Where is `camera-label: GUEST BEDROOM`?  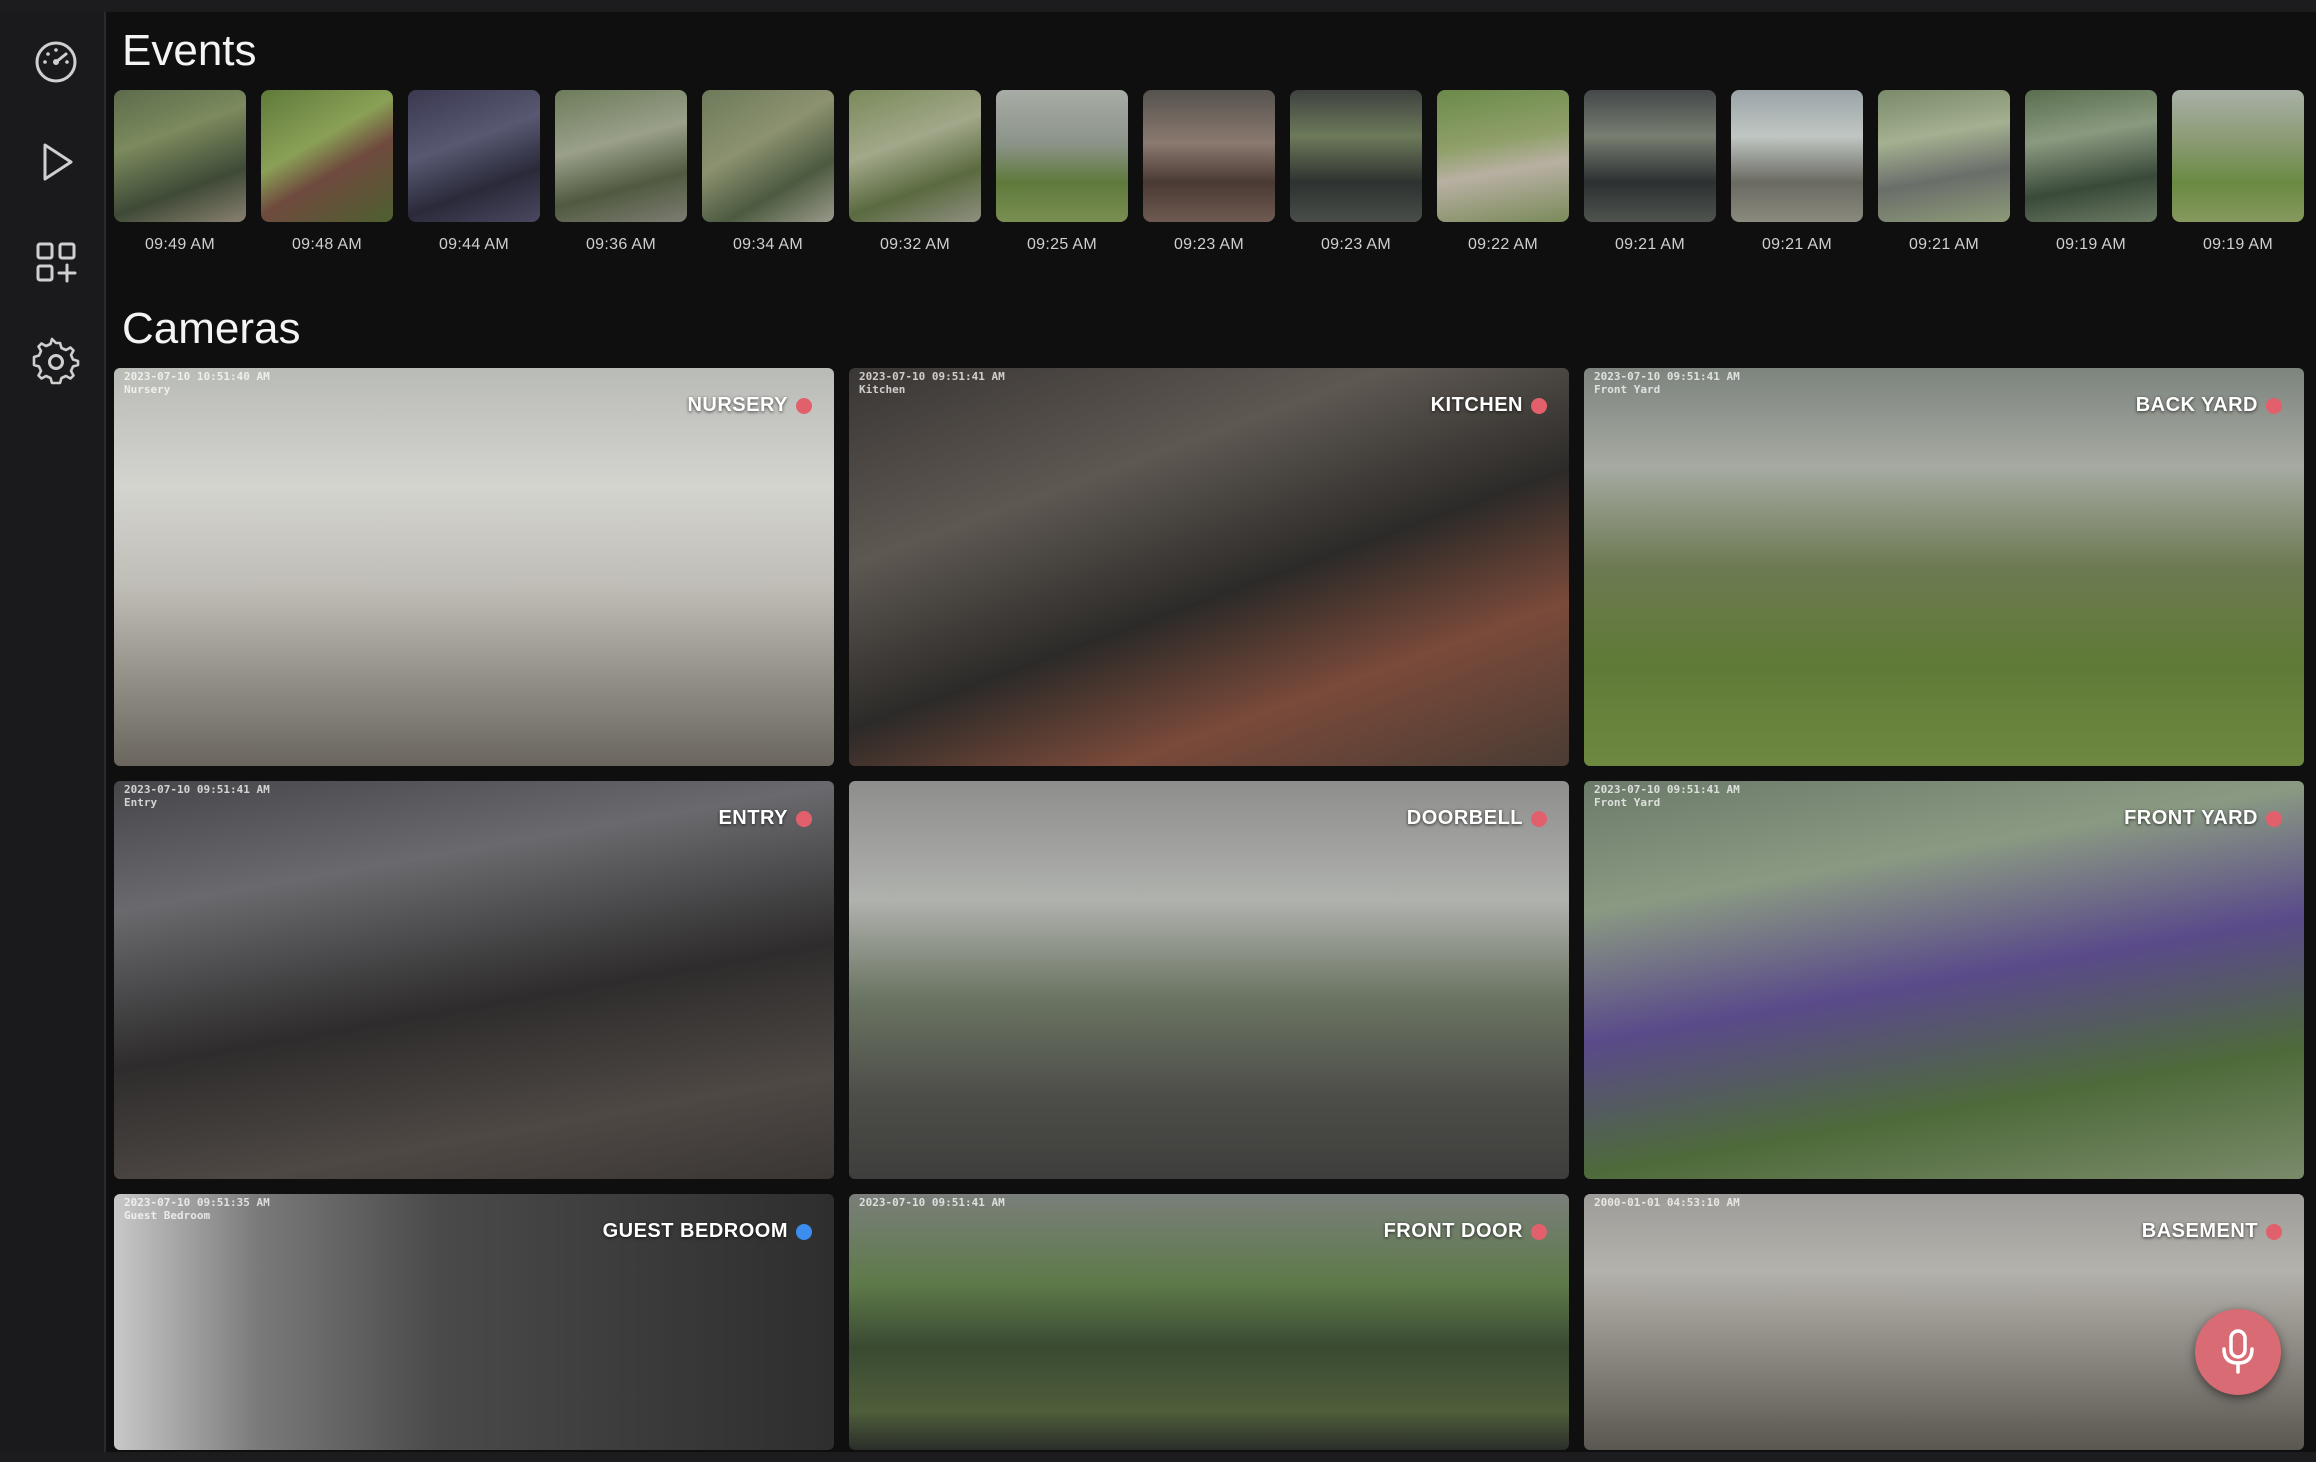 camera-label: GUEST BEDROOM is located at coordinates (707, 1231).